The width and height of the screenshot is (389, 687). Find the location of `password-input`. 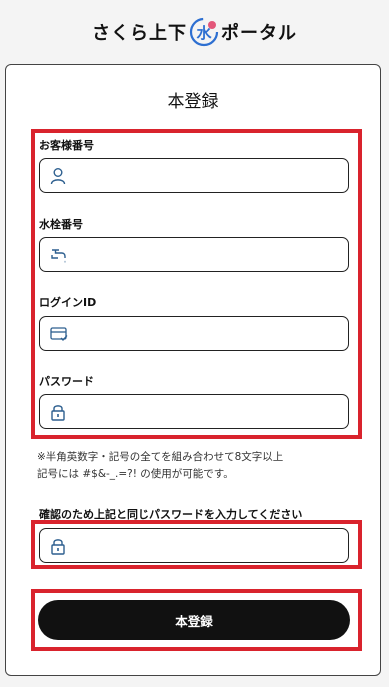

password-input is located at coordinates (211, 411).